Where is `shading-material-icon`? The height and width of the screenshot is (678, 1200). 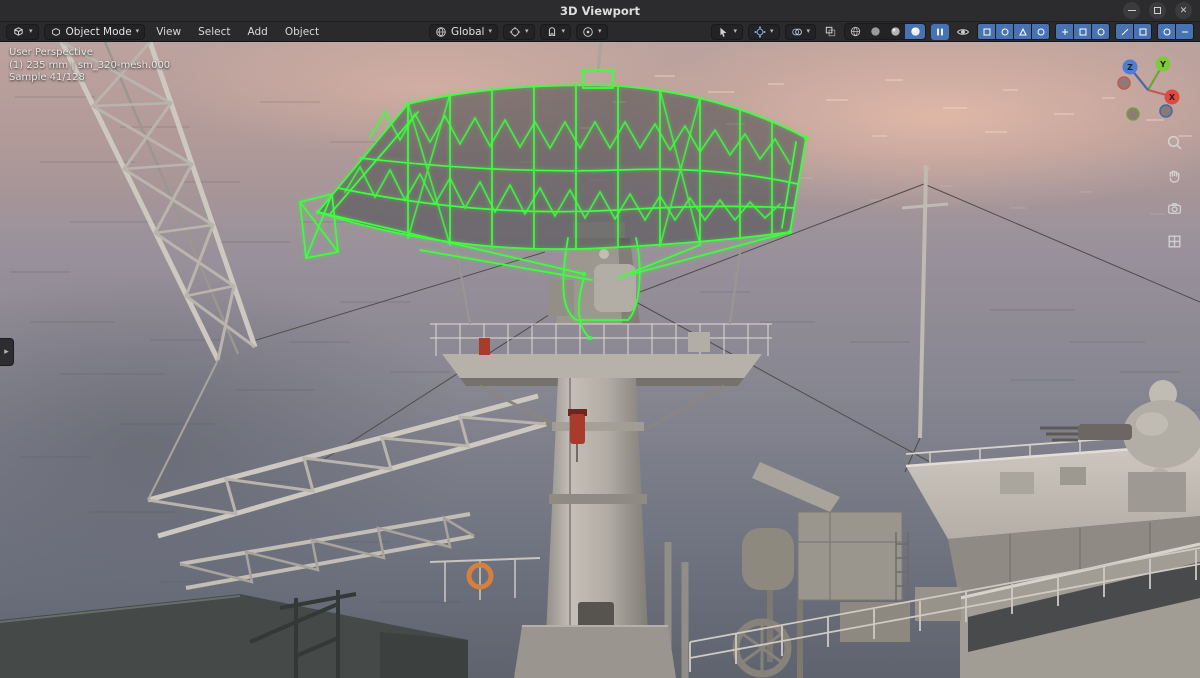
shading-material-icon is located at coordinates (895, 31).